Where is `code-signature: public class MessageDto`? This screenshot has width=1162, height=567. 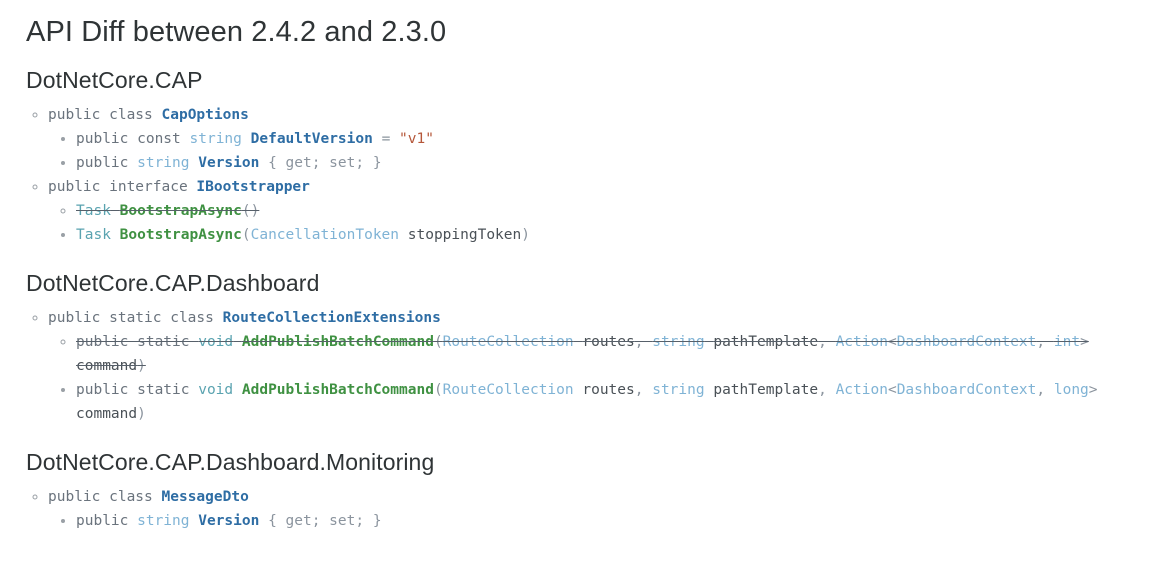
code-signature: public class MessageDto is located at coordinates (148, 497).